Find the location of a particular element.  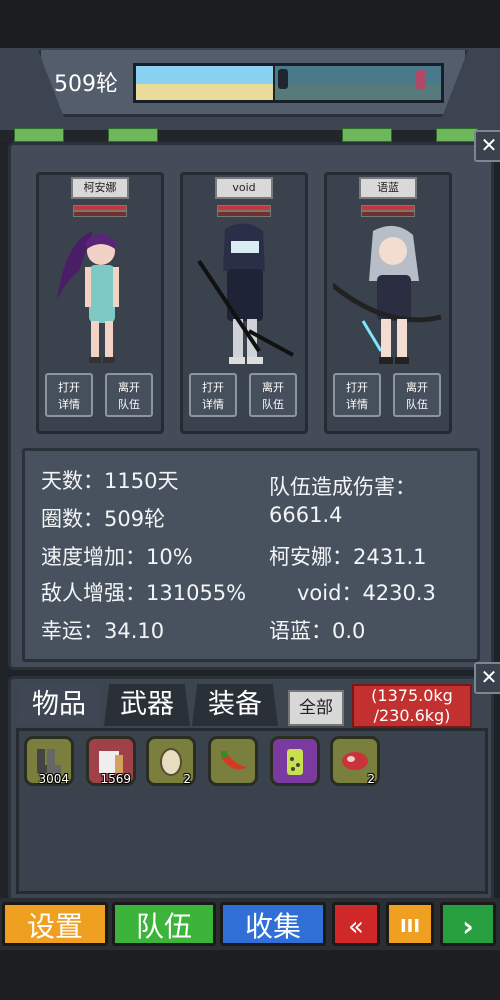

scroll-item: 1569 is located at coordinates (111, 761).